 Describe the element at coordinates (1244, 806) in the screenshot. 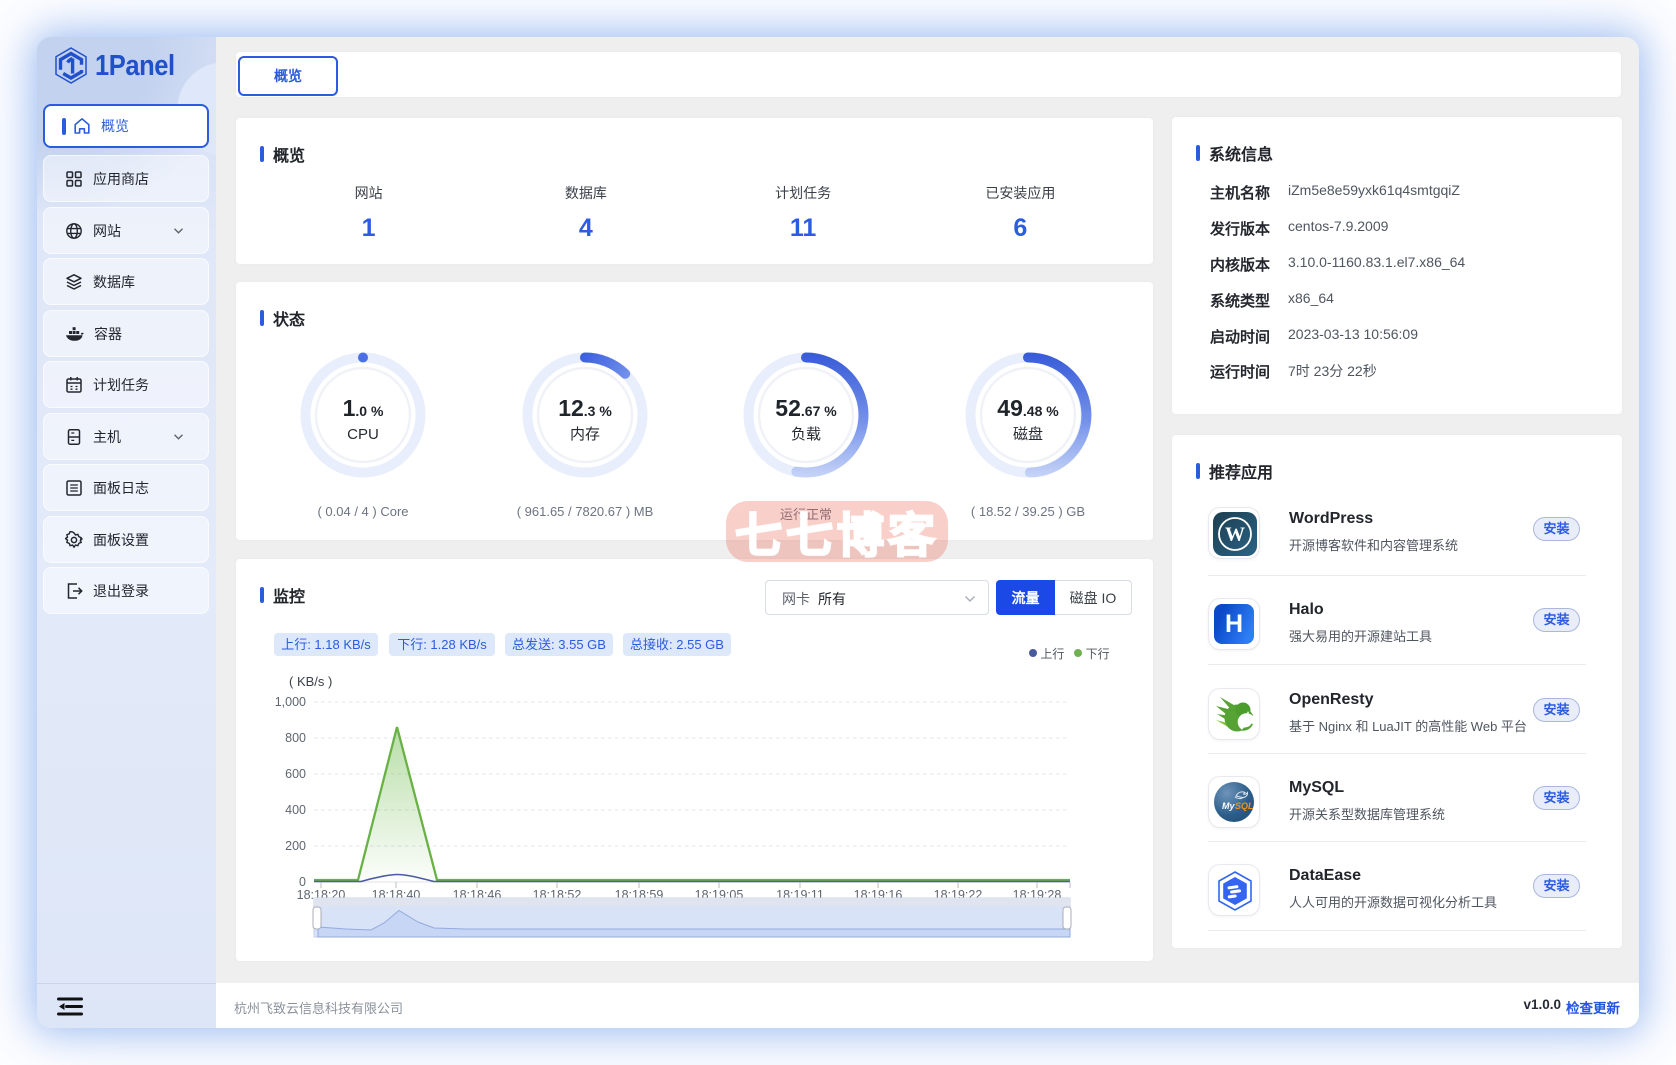

I see `svg-text: SQL` at that location.